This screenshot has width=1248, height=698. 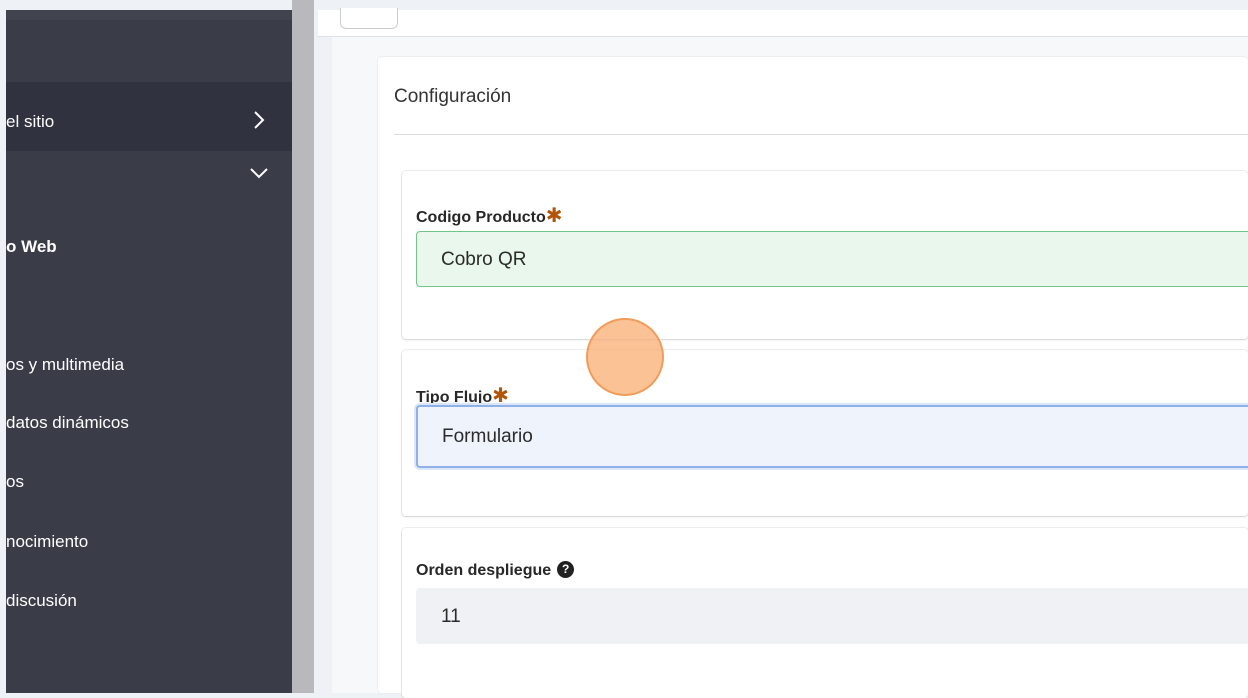 What do you see at coordinates (149, 15) in the screenshot?
I see `sidebar-top-strip` at bounding box center [149, 15].